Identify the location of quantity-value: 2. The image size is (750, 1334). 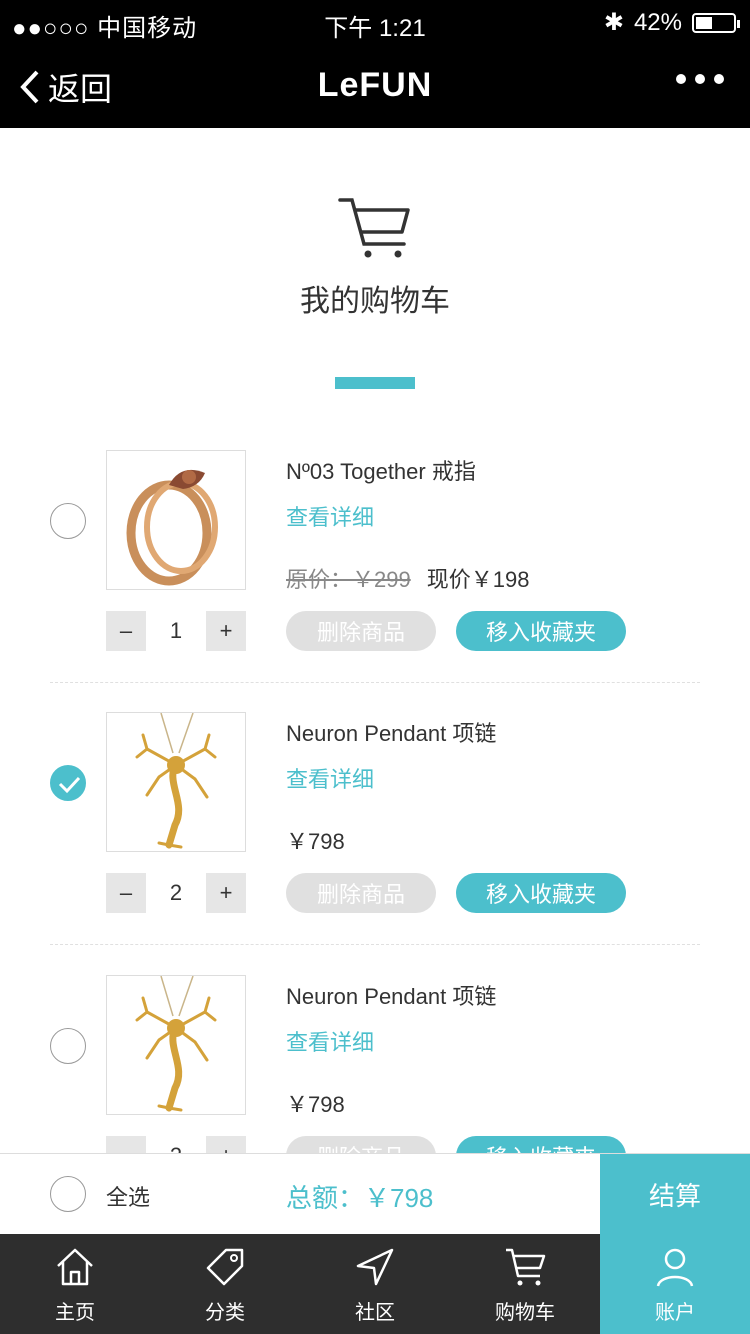
(176, 892).